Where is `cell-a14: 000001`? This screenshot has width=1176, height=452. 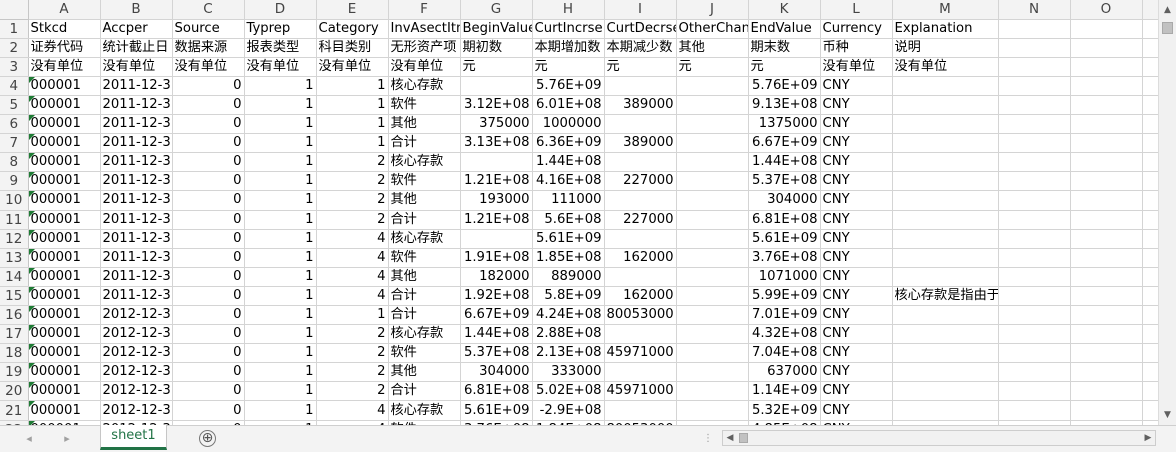
cell-a14: 000001 is located at coordinates (64, 277).